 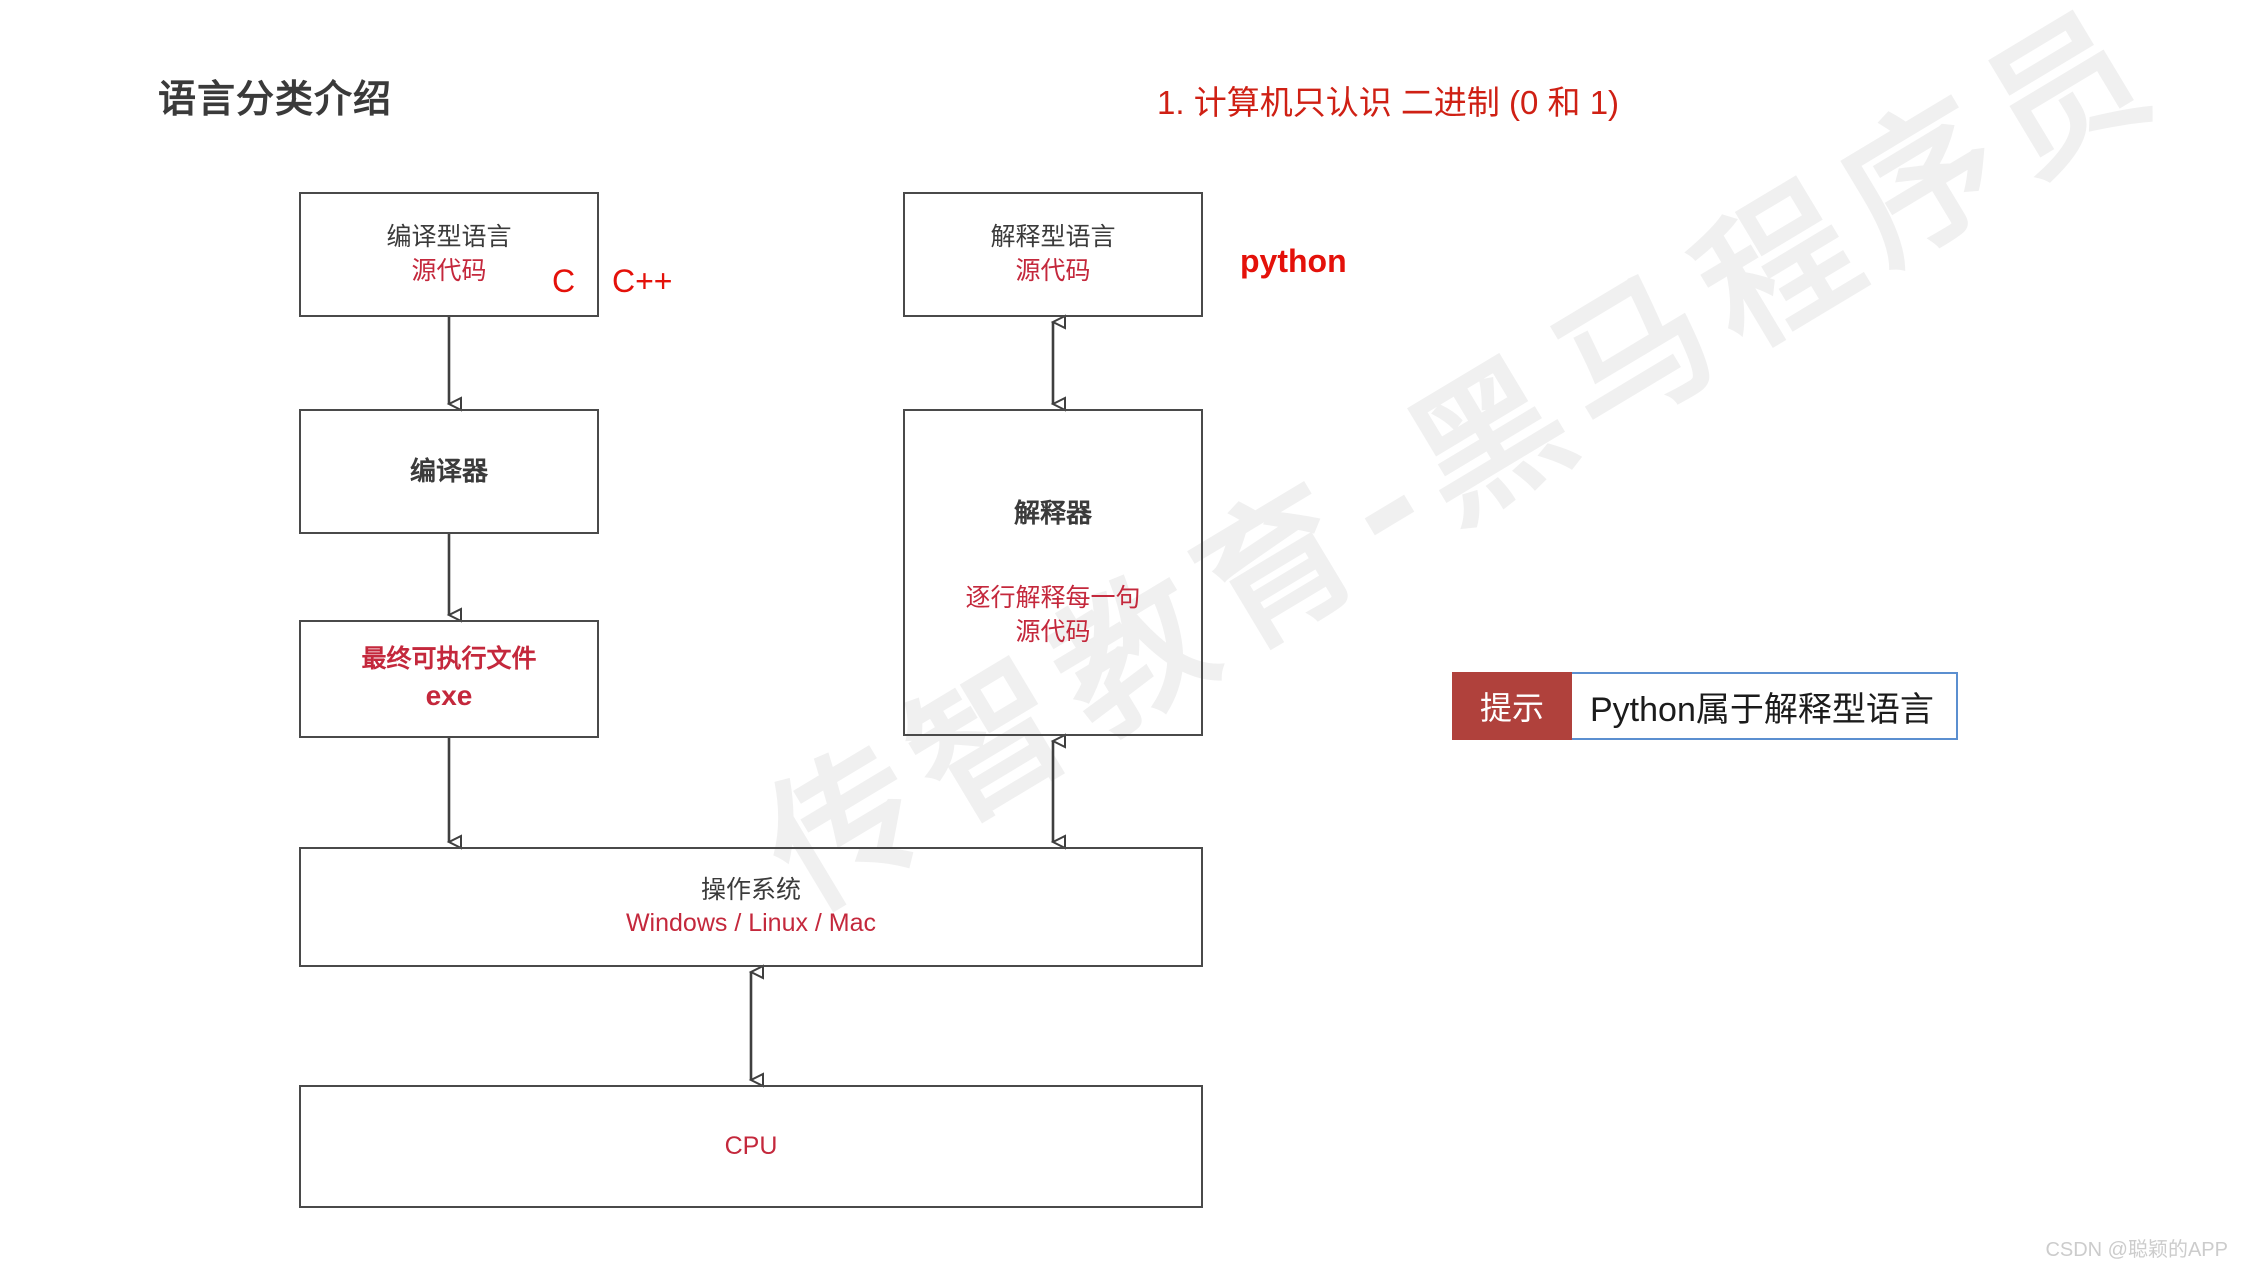 What do you see at coordinates (1512, 706) in the screenshot?
I see `tip-label: 提示` at bounding box center [1512, 706].